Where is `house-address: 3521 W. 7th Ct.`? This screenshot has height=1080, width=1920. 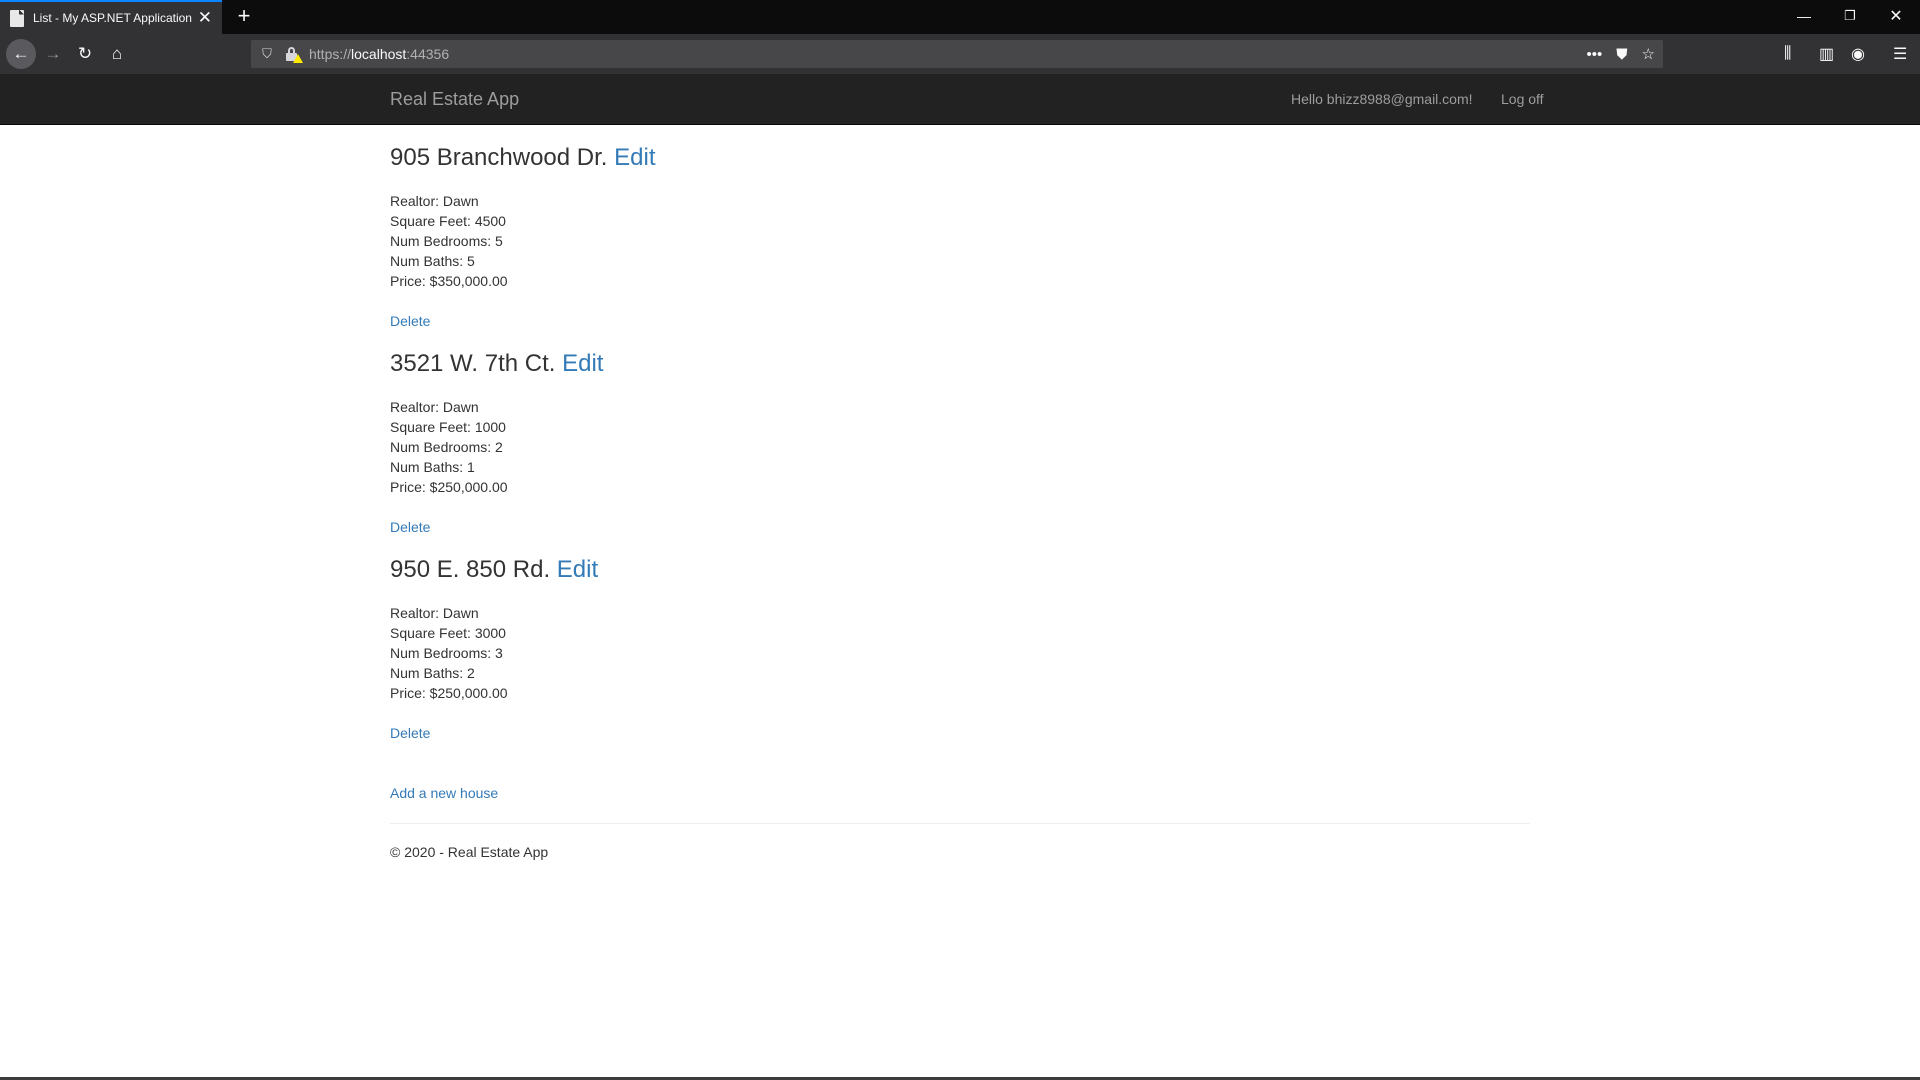
house-address: 3521 W. 7th Ct. is located at coordinates (473, 363).